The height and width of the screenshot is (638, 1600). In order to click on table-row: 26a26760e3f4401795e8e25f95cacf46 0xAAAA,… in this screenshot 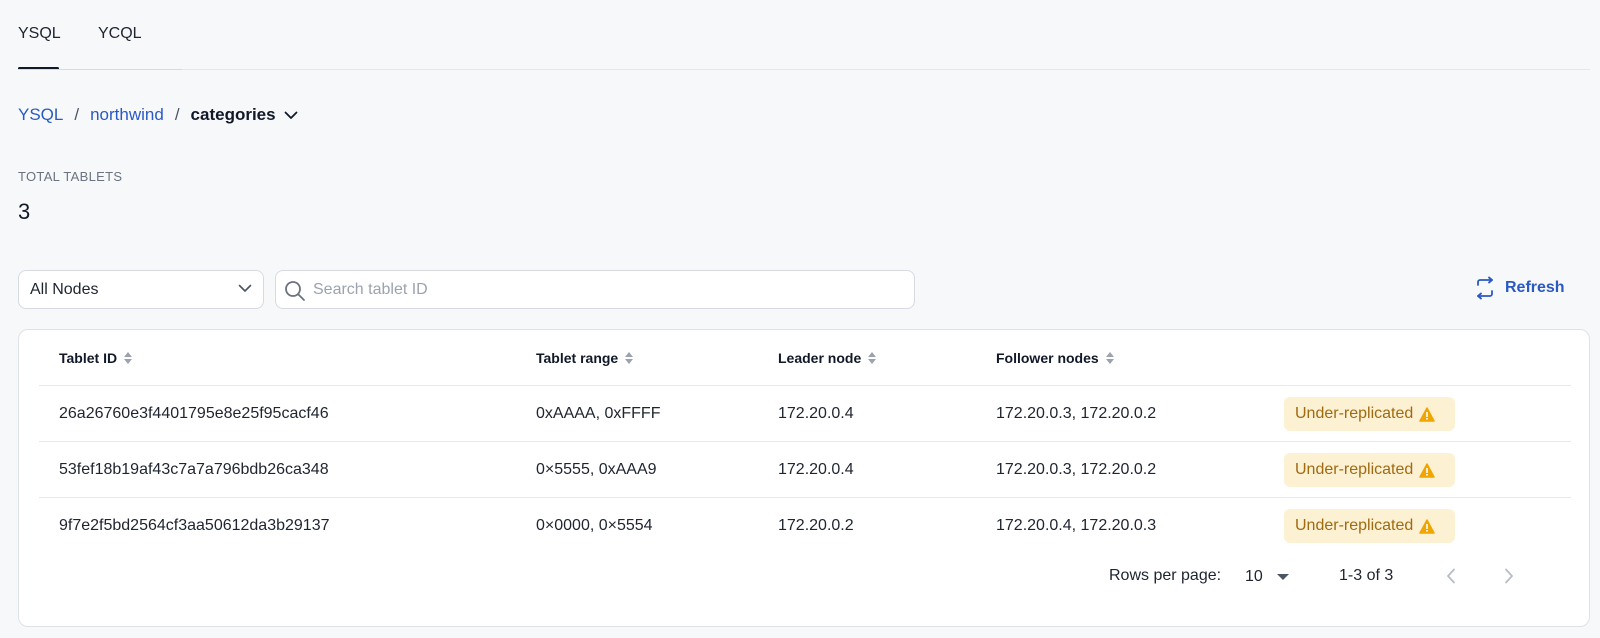, I will do `click(805, 414)`.